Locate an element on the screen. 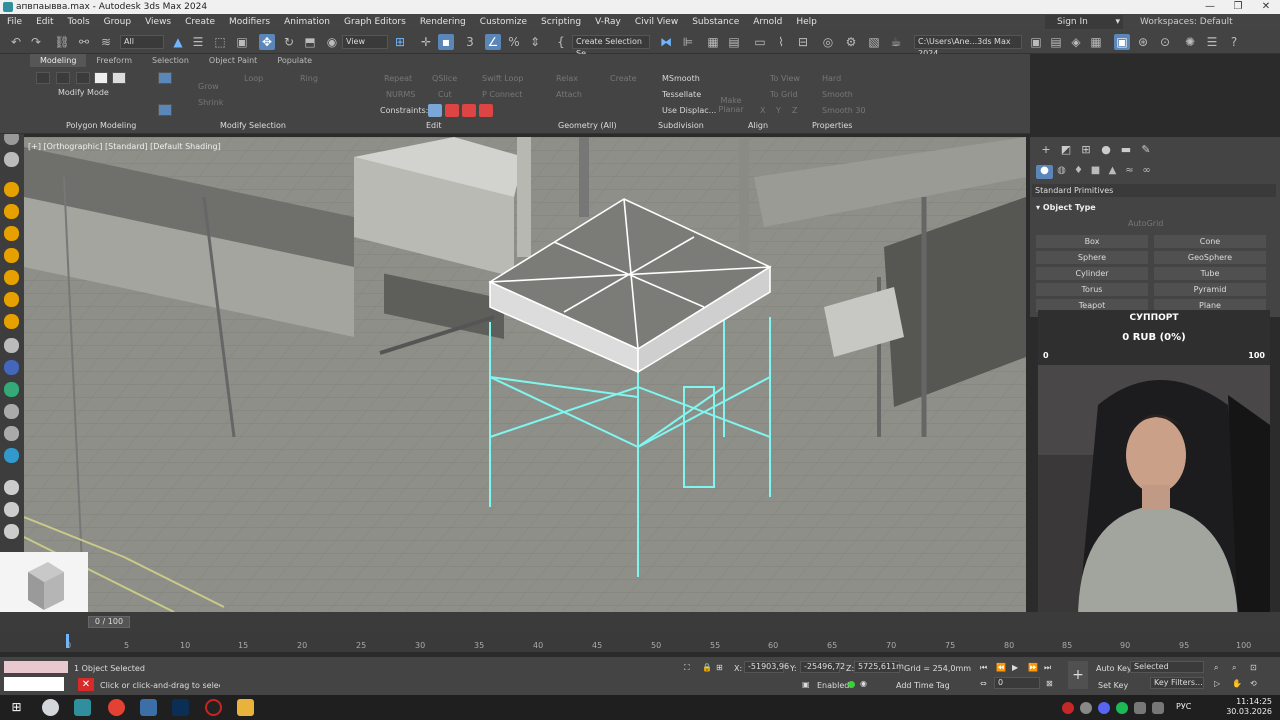 Image resolution: width=1280 pixels, height=720 pixels. layer-manager-icon: ☰ is located at coordinates (1212, 42).